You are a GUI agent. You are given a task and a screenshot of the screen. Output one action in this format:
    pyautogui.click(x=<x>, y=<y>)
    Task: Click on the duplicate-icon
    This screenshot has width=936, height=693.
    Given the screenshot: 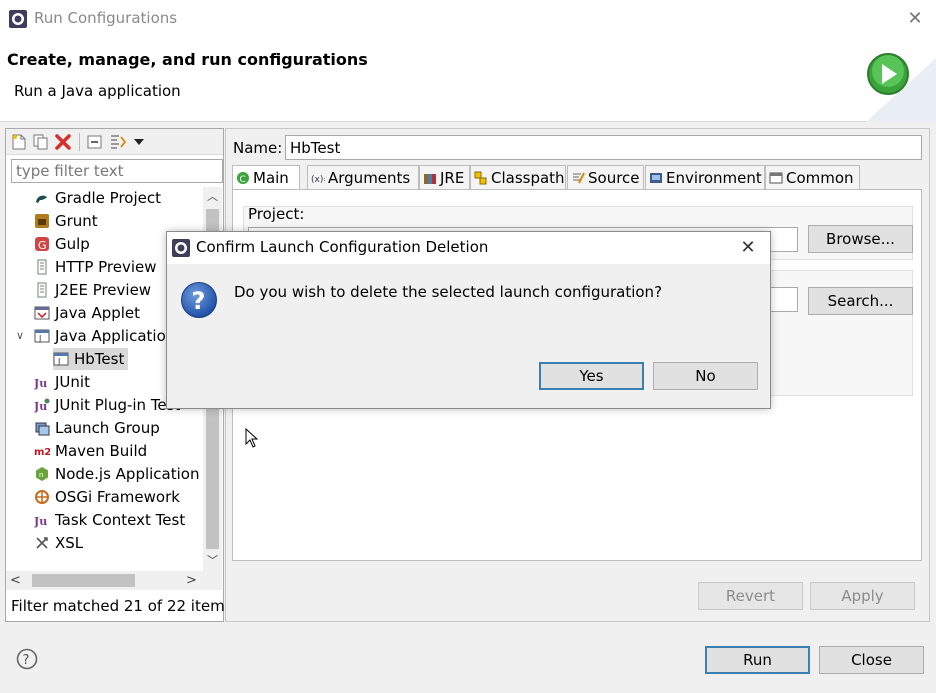 What is the action you would take?
    pyautogui.click(x=41, y=142)
    